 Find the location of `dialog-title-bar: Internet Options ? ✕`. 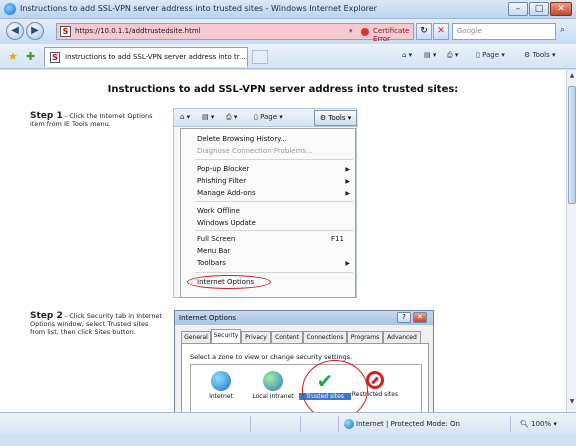

dialog-title-bar: Internet Options ? ✕ is located at coordinates (304, 318).